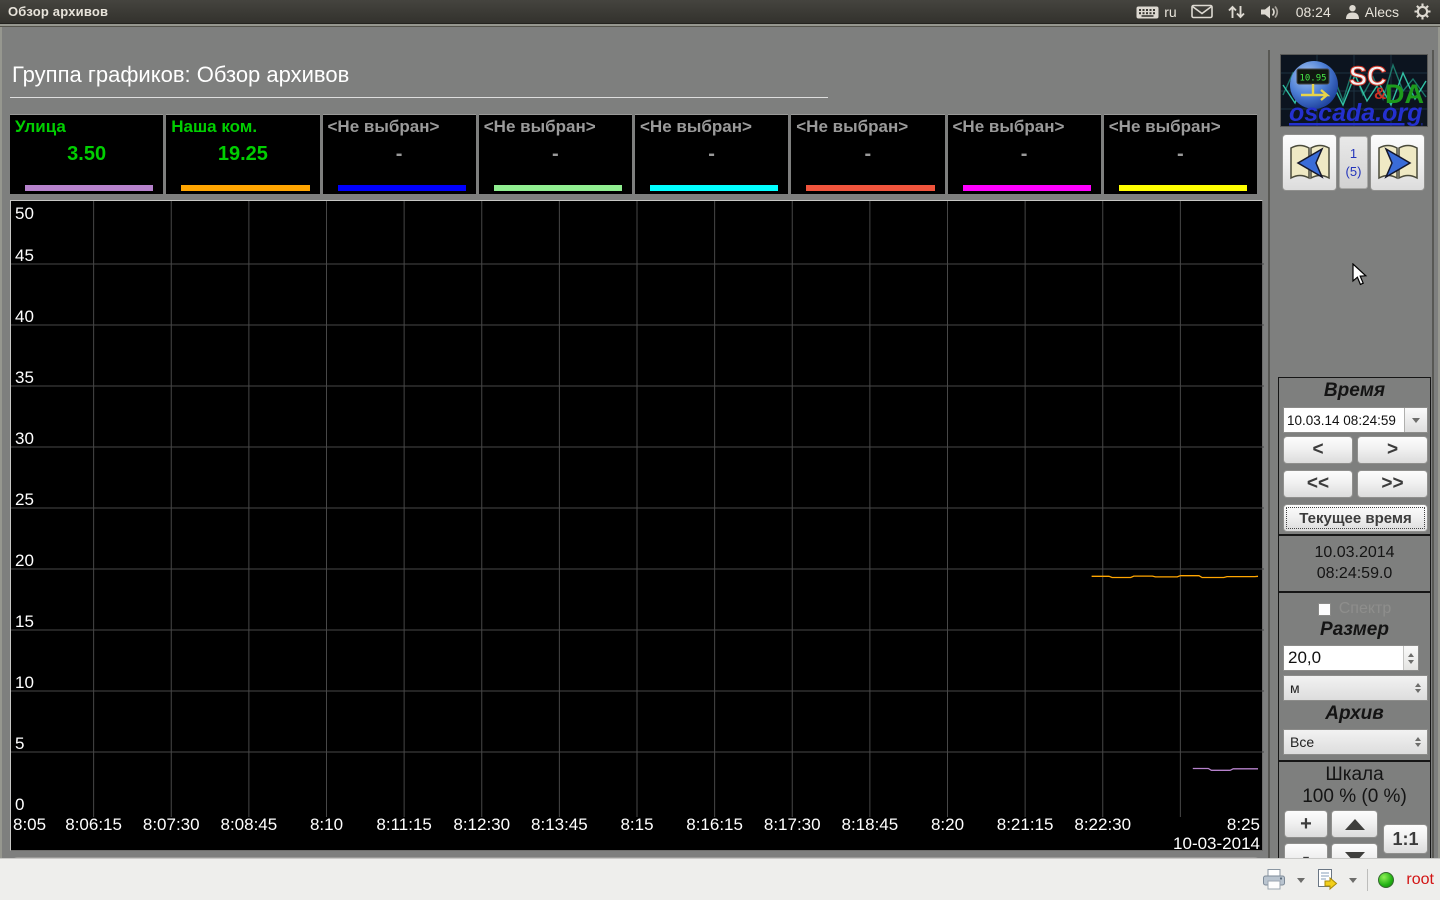  What do you see at coordinates (1271, 12) in the screenshot?
I see `volume-icon` at bounding box center [1271, 12].